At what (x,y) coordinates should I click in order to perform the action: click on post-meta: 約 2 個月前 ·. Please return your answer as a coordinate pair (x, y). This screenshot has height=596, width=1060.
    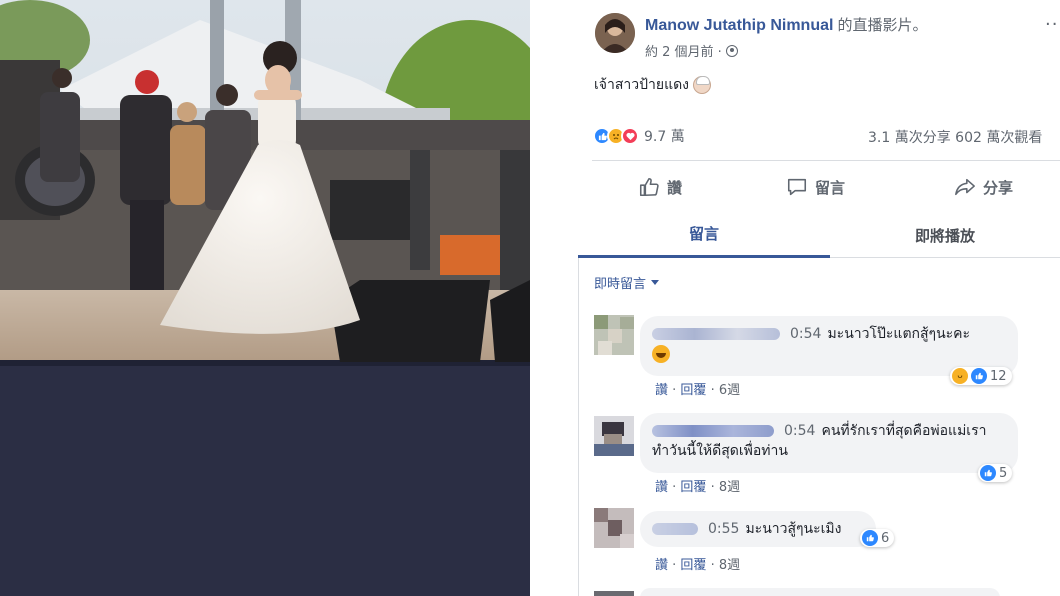
    Looking at the image, I should click on (691, 50).